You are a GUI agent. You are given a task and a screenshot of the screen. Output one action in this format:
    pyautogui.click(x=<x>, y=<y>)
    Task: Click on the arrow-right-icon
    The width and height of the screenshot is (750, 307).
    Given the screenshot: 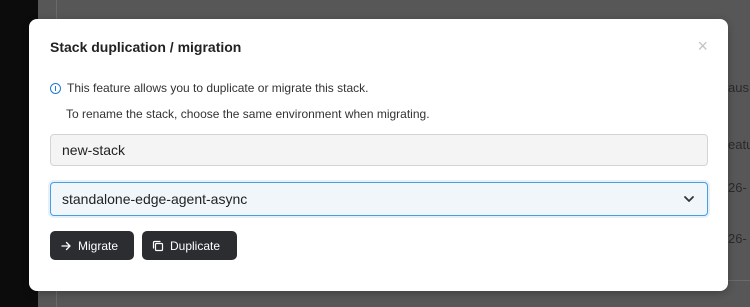 What is the action you would take?
    pyautogui.click(x=66, y=245)
    